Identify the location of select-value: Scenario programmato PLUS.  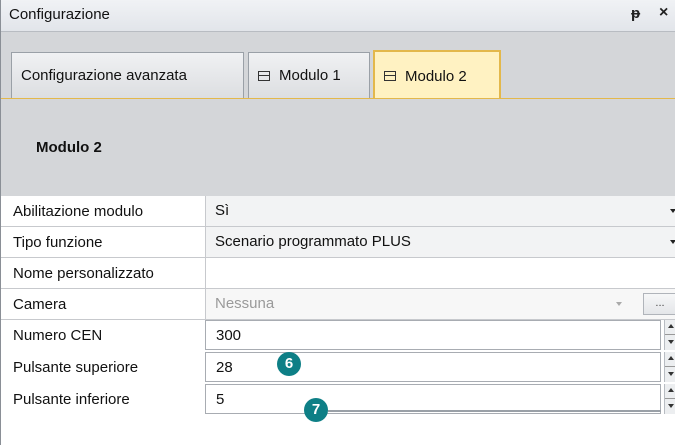
(313, 241).